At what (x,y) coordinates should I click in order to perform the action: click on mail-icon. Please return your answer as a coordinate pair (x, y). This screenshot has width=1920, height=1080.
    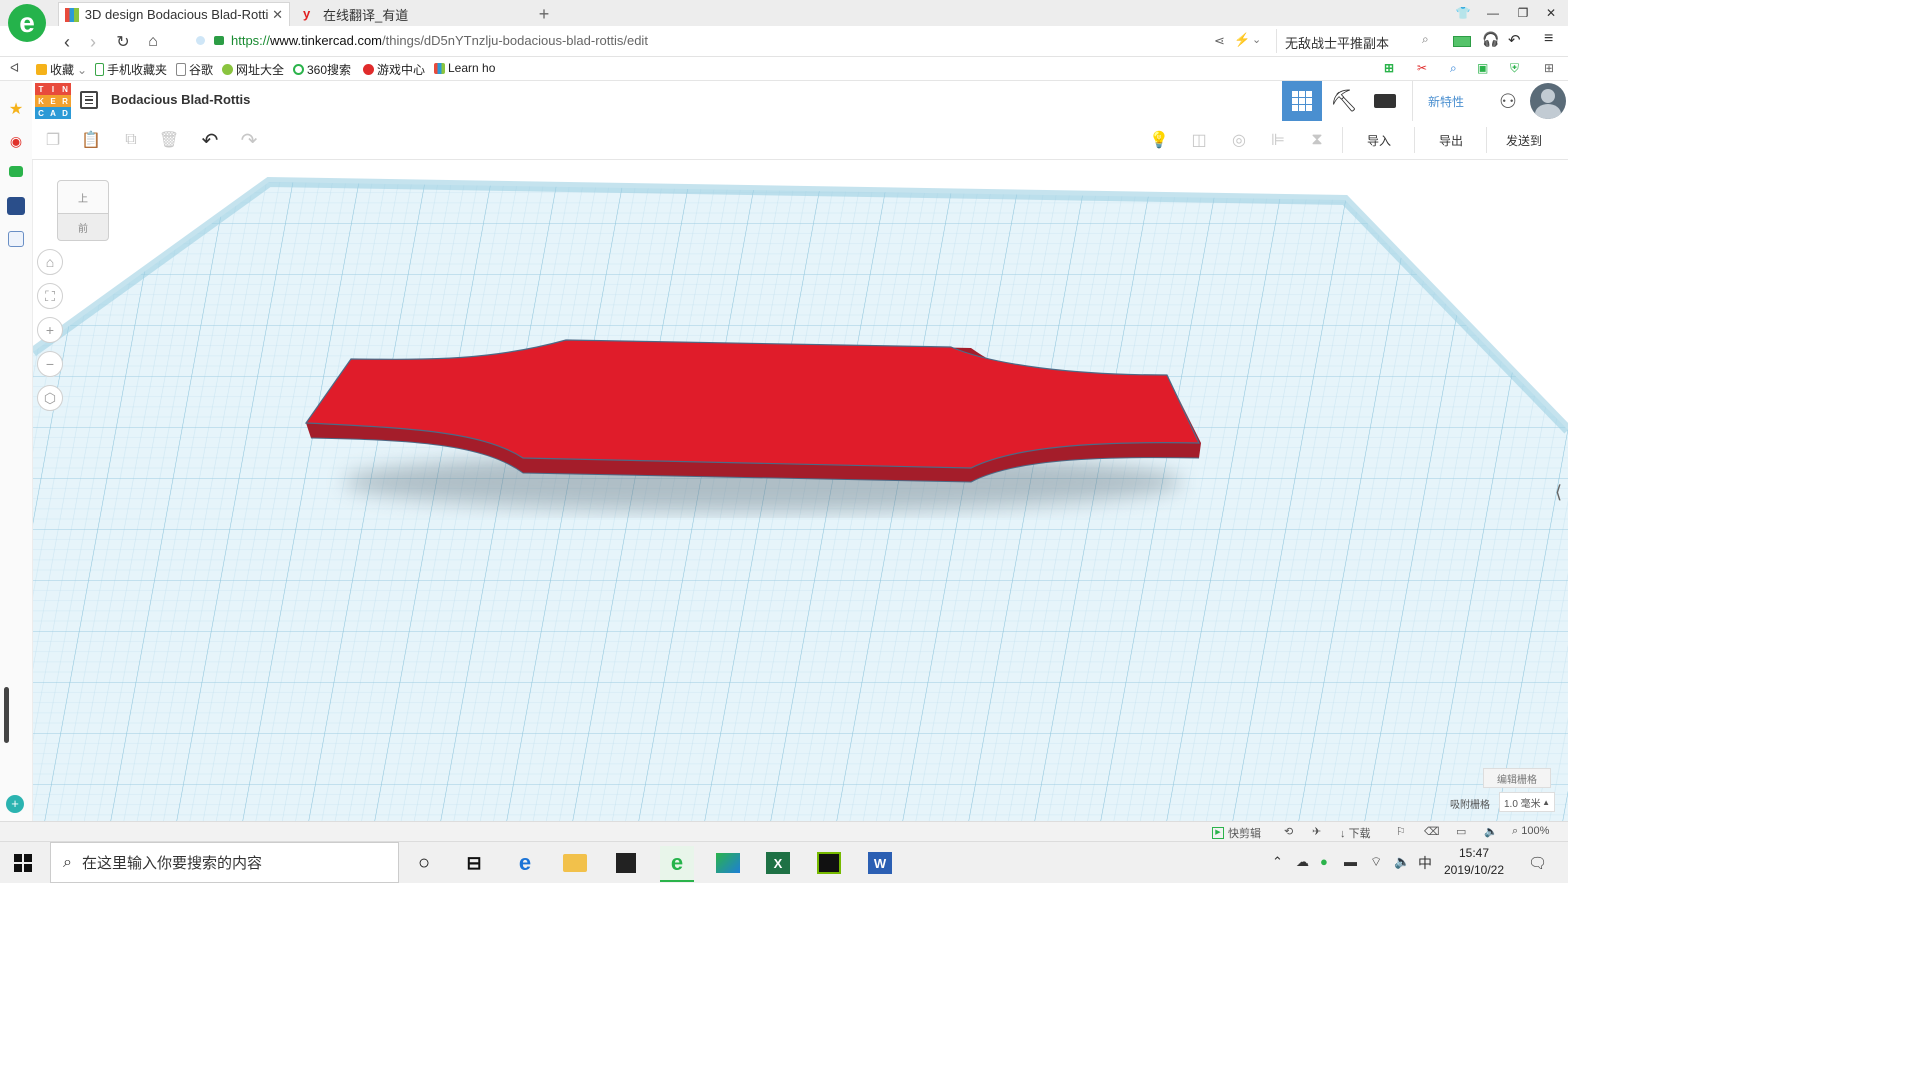
    Looking at the image, I should click on (16, 171).